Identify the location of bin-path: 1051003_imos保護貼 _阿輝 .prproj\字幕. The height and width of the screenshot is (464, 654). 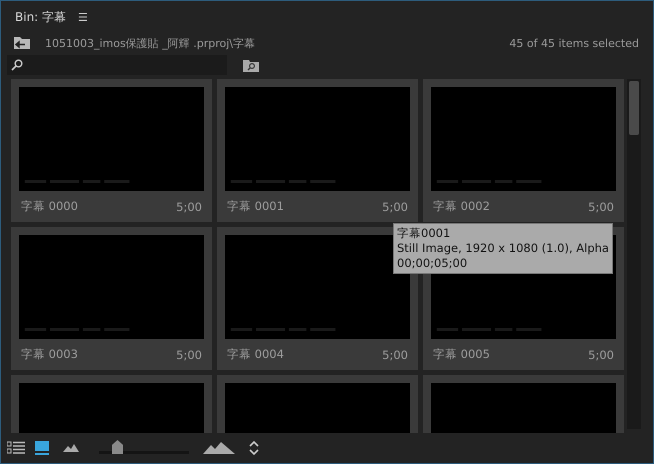
(150, 43).